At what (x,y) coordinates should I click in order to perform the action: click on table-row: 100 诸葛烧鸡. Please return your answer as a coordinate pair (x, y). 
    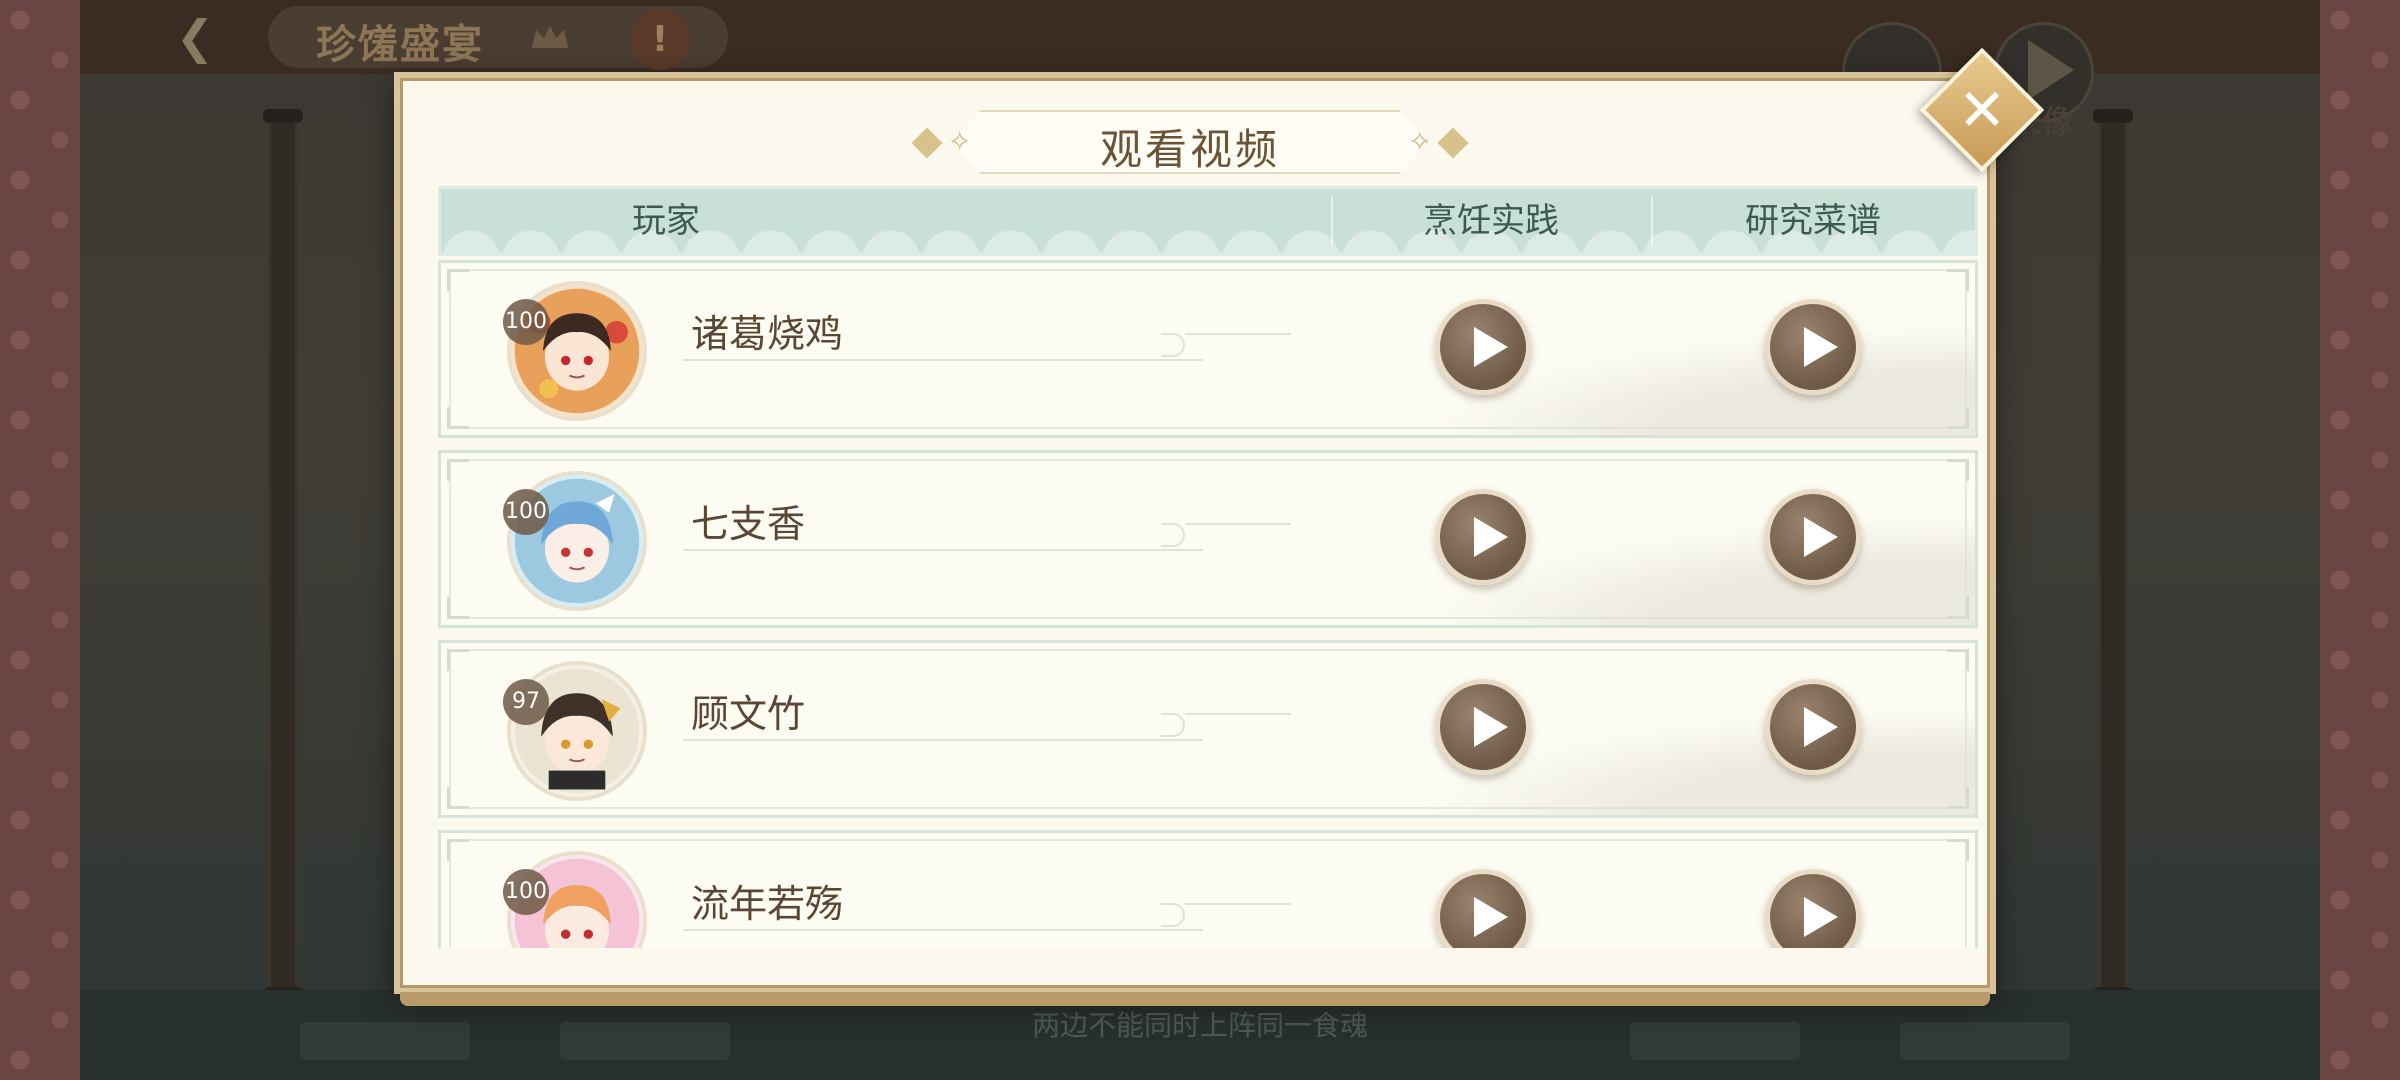
    Looking at the image, I should click on (1208, 349).